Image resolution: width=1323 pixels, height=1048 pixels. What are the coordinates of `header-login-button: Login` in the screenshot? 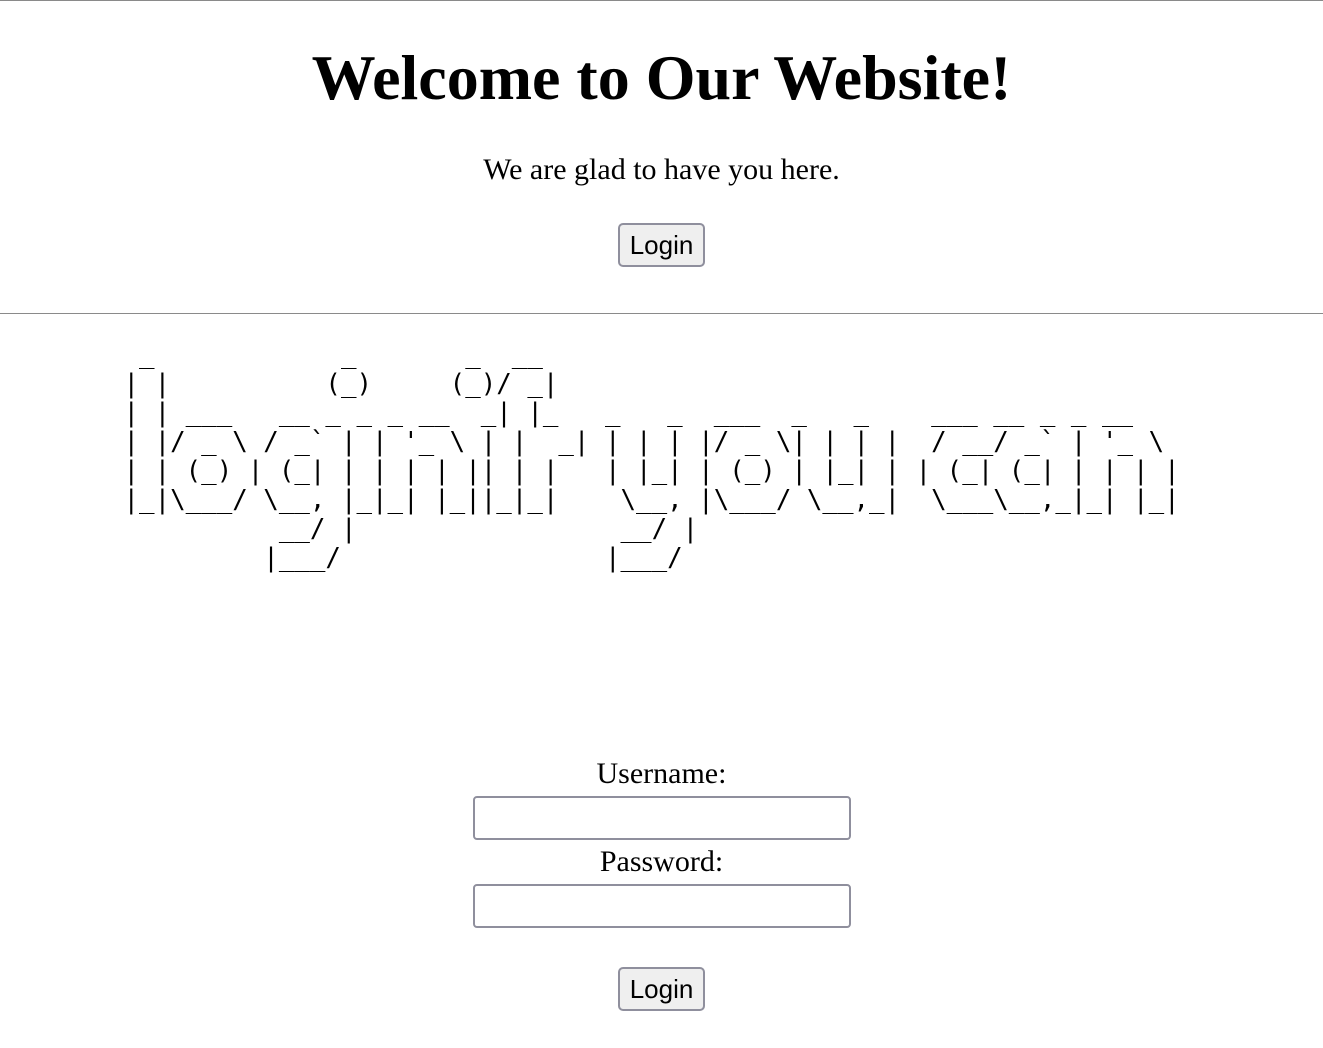 It's located at (661, 245).